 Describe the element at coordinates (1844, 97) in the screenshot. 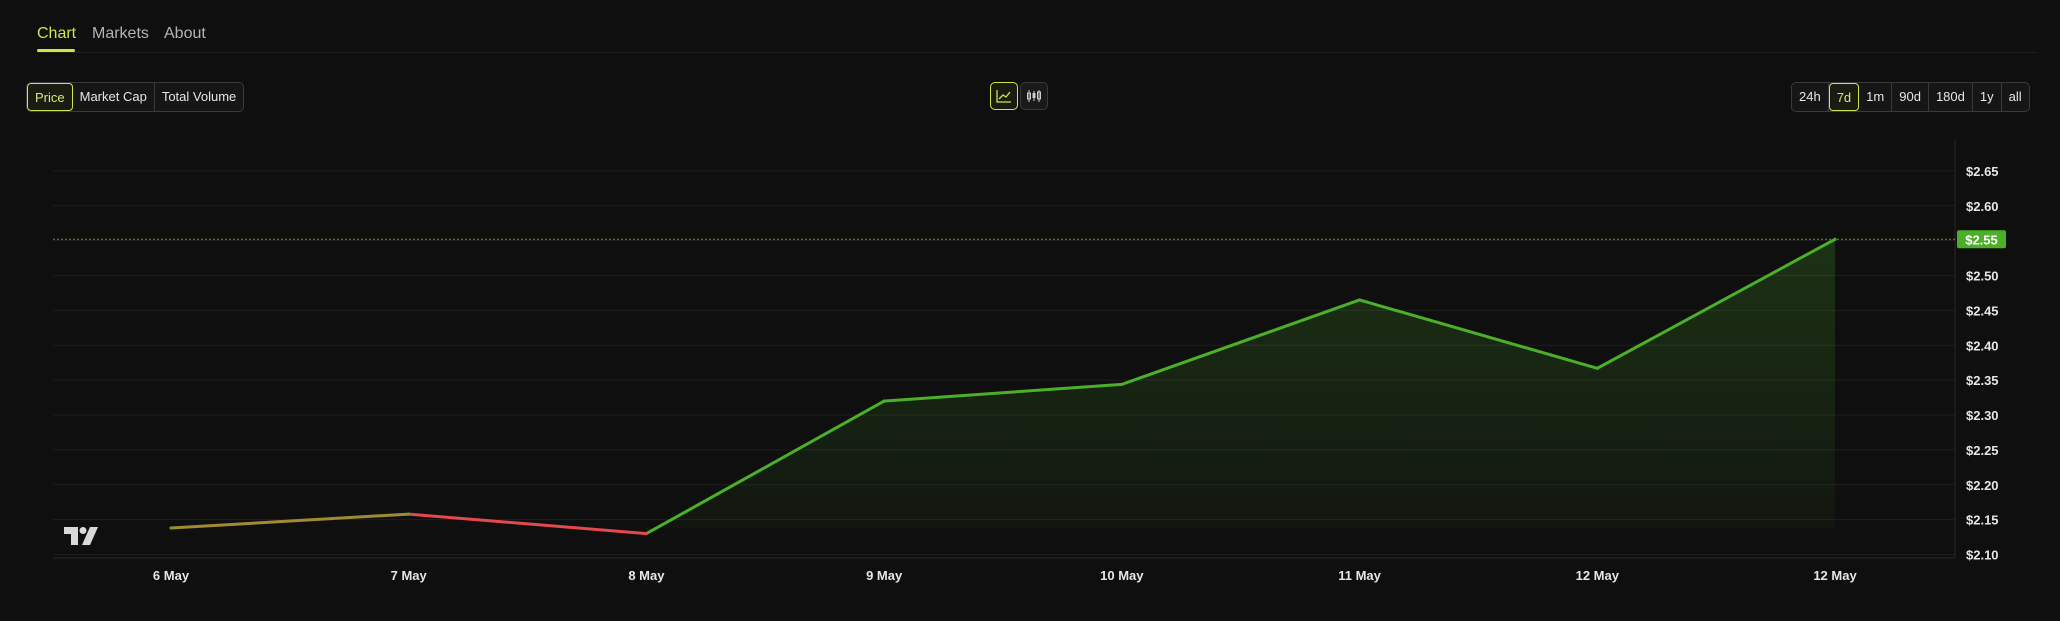

I see `range-7d-button: 7d` at that location.